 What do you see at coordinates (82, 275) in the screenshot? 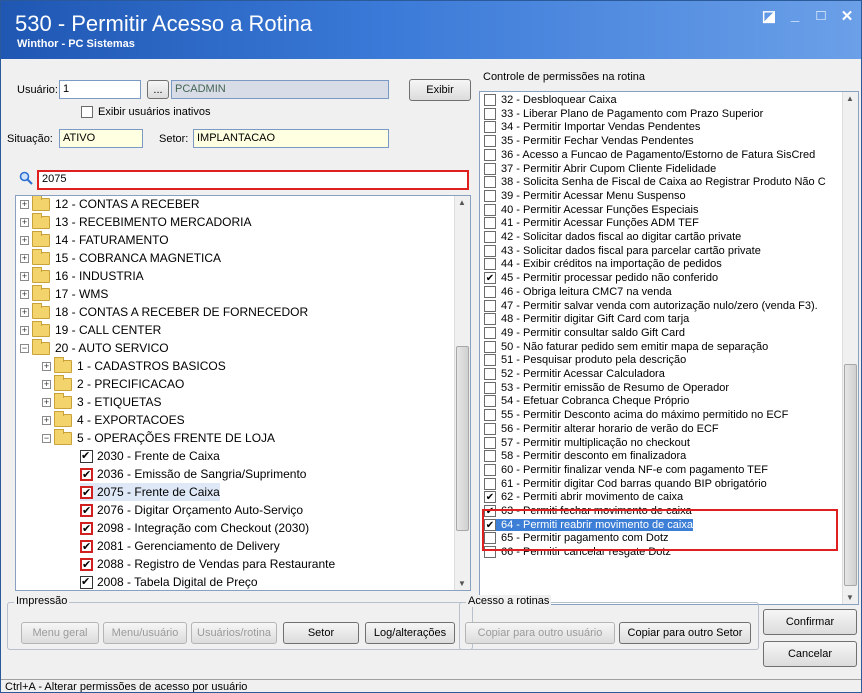
I see `tree-item: +16 - INDUSTRIA` at bounding box center [82, 275].